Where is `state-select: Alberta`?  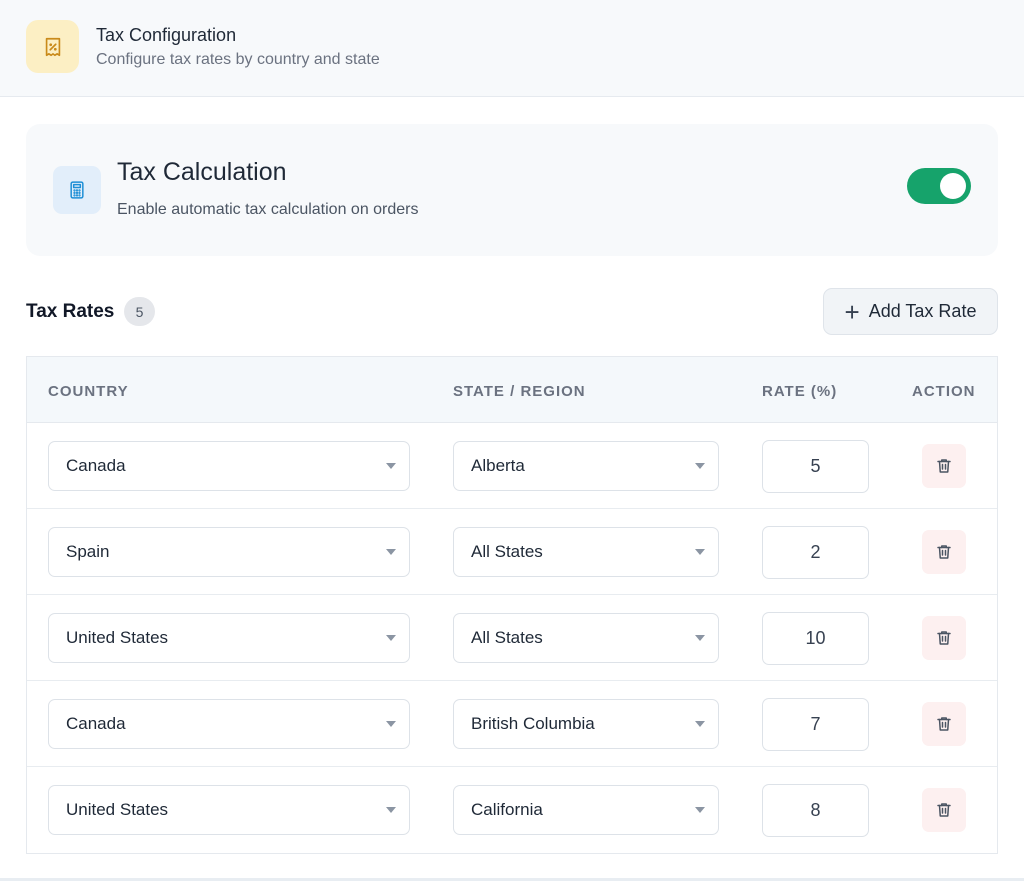
state-select: Alberta is located at coordinates (586, 466).